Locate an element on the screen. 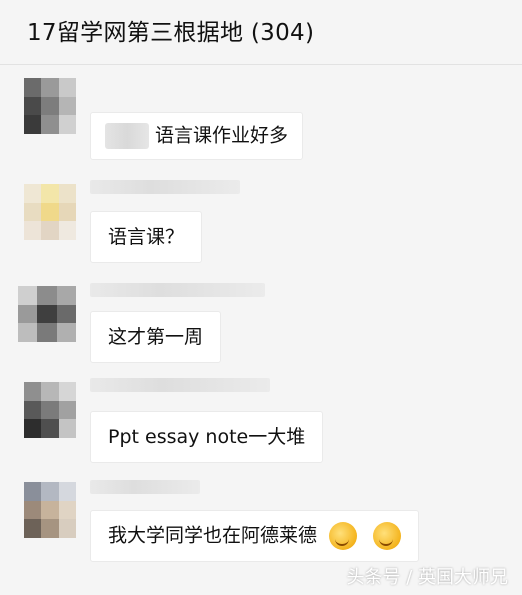 This screenshot has width=522, height=595. message-bubble: 语言课作业好多 is located at coordinates (197, 136).